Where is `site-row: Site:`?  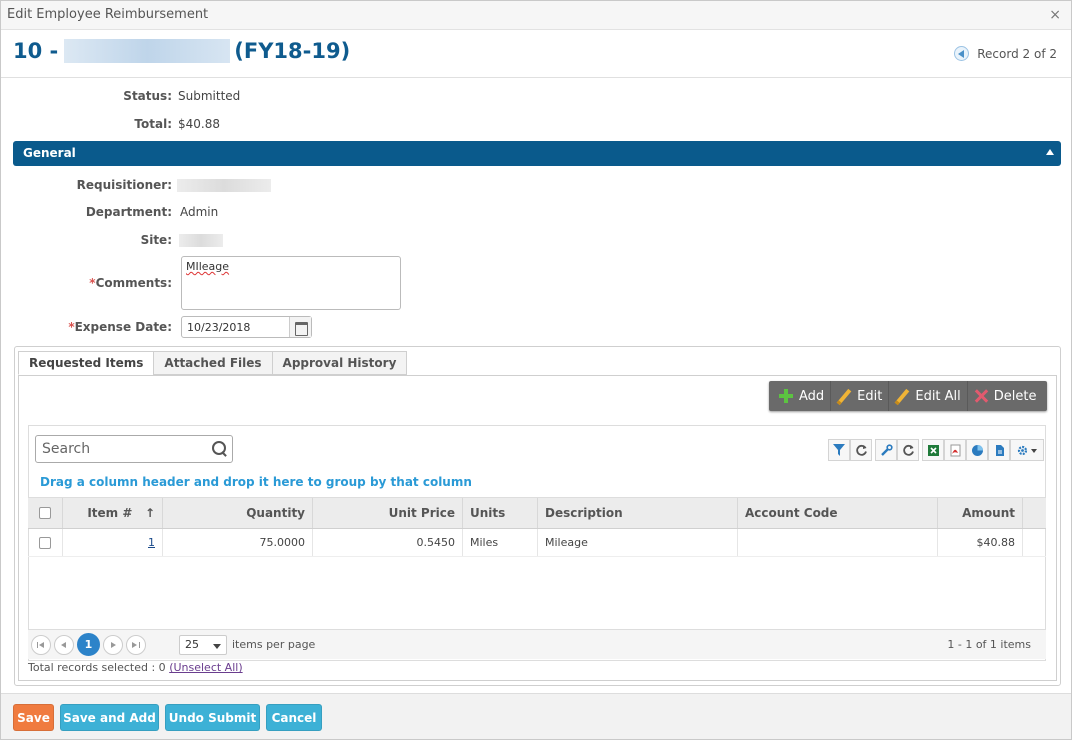
site-row: Site: is located at coordinates (112, 240).